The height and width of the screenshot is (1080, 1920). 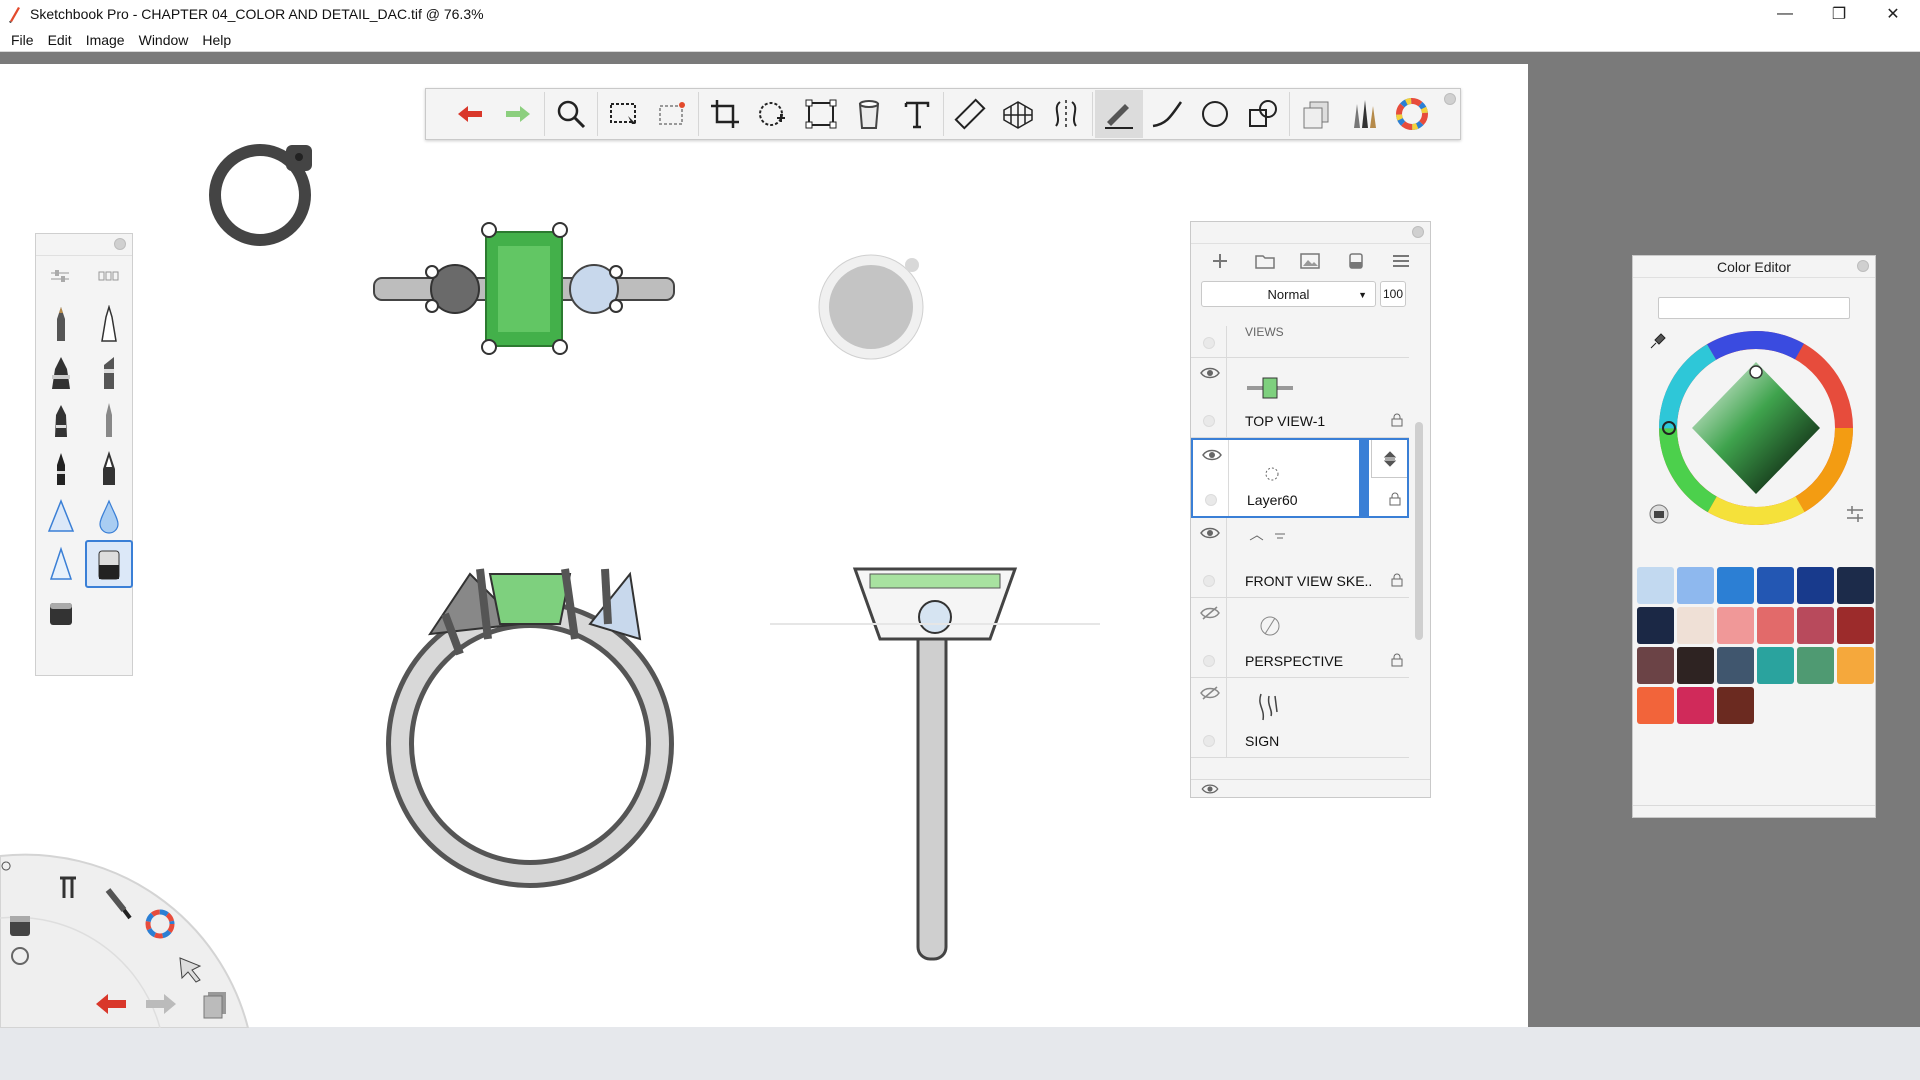 I want to click on brush-puck, so click(x=260, y=195).